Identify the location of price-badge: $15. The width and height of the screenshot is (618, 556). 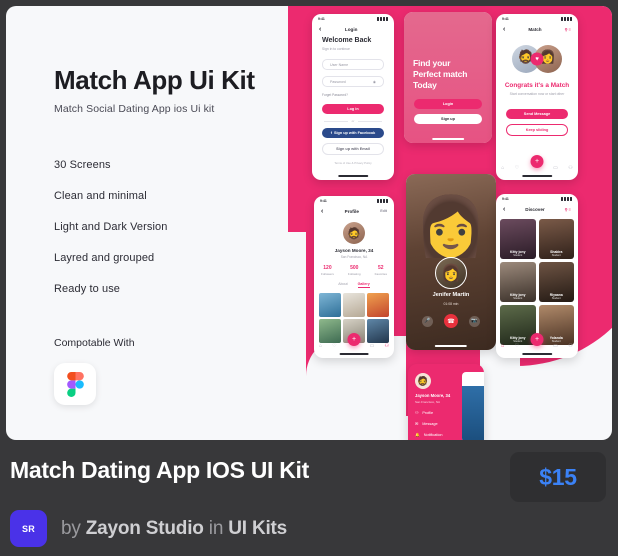
(558, 477).